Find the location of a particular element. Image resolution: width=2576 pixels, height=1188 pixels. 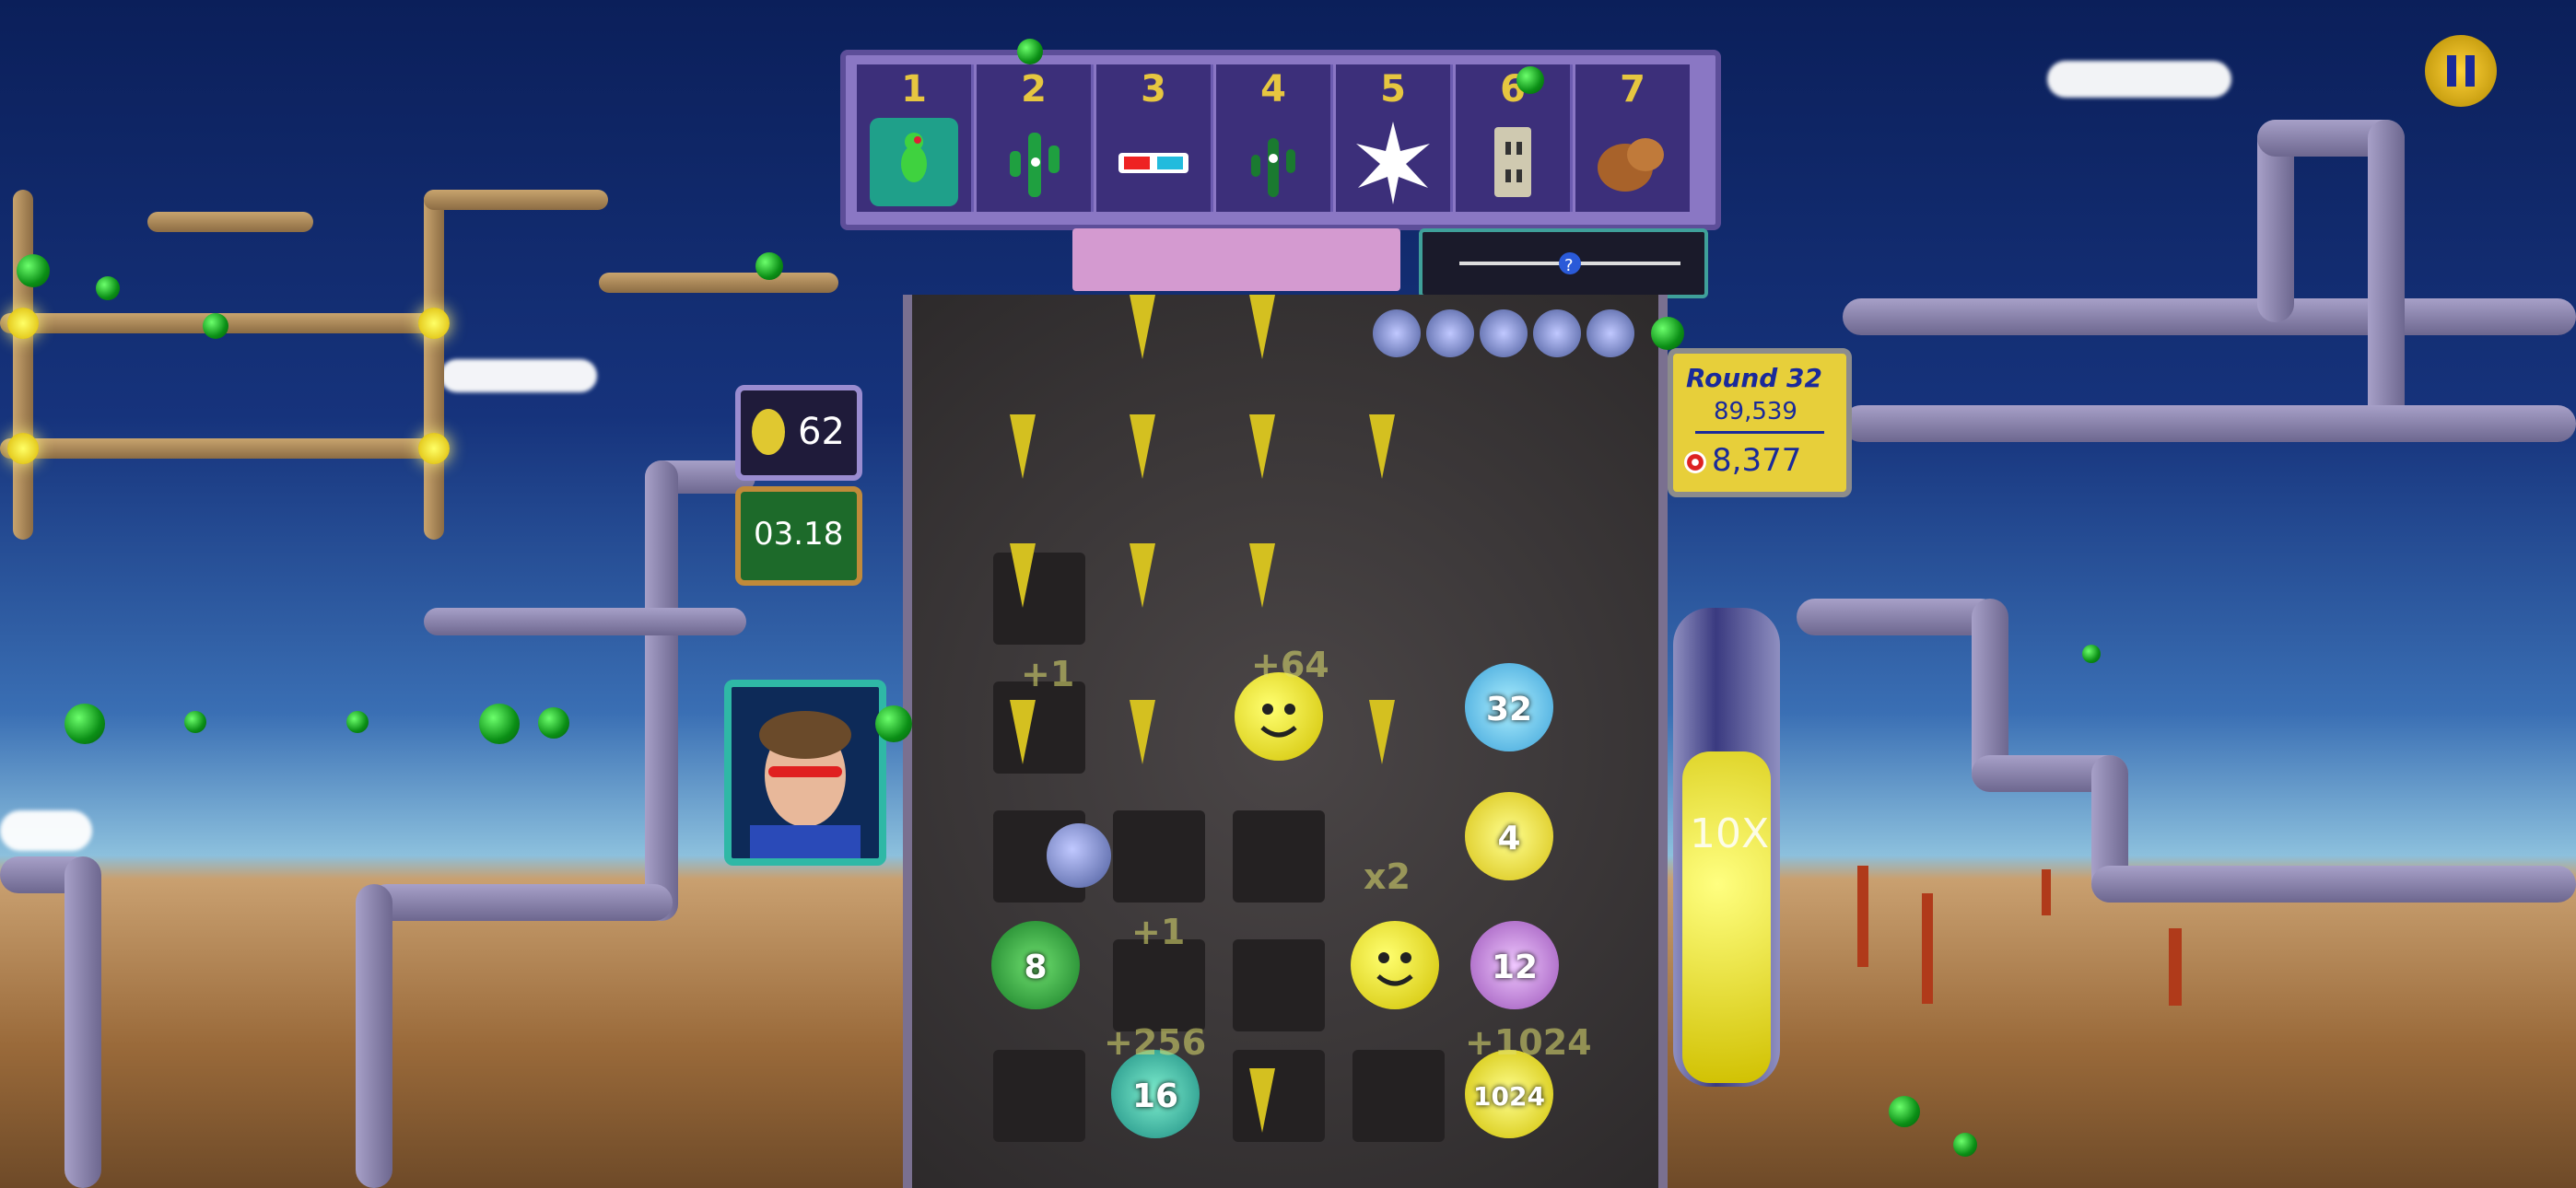

slider-gauge: ? is located at coordinates (1563, 263).